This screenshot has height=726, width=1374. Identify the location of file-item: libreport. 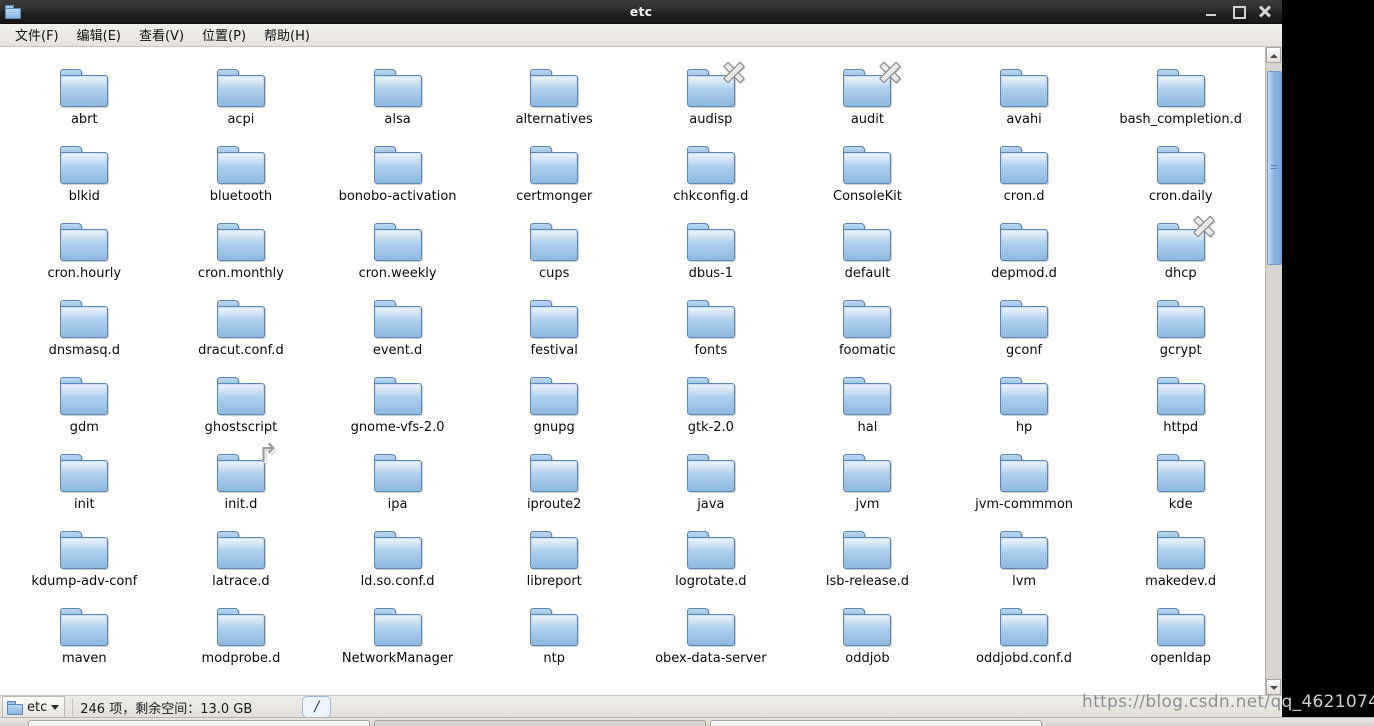
(554, 556).